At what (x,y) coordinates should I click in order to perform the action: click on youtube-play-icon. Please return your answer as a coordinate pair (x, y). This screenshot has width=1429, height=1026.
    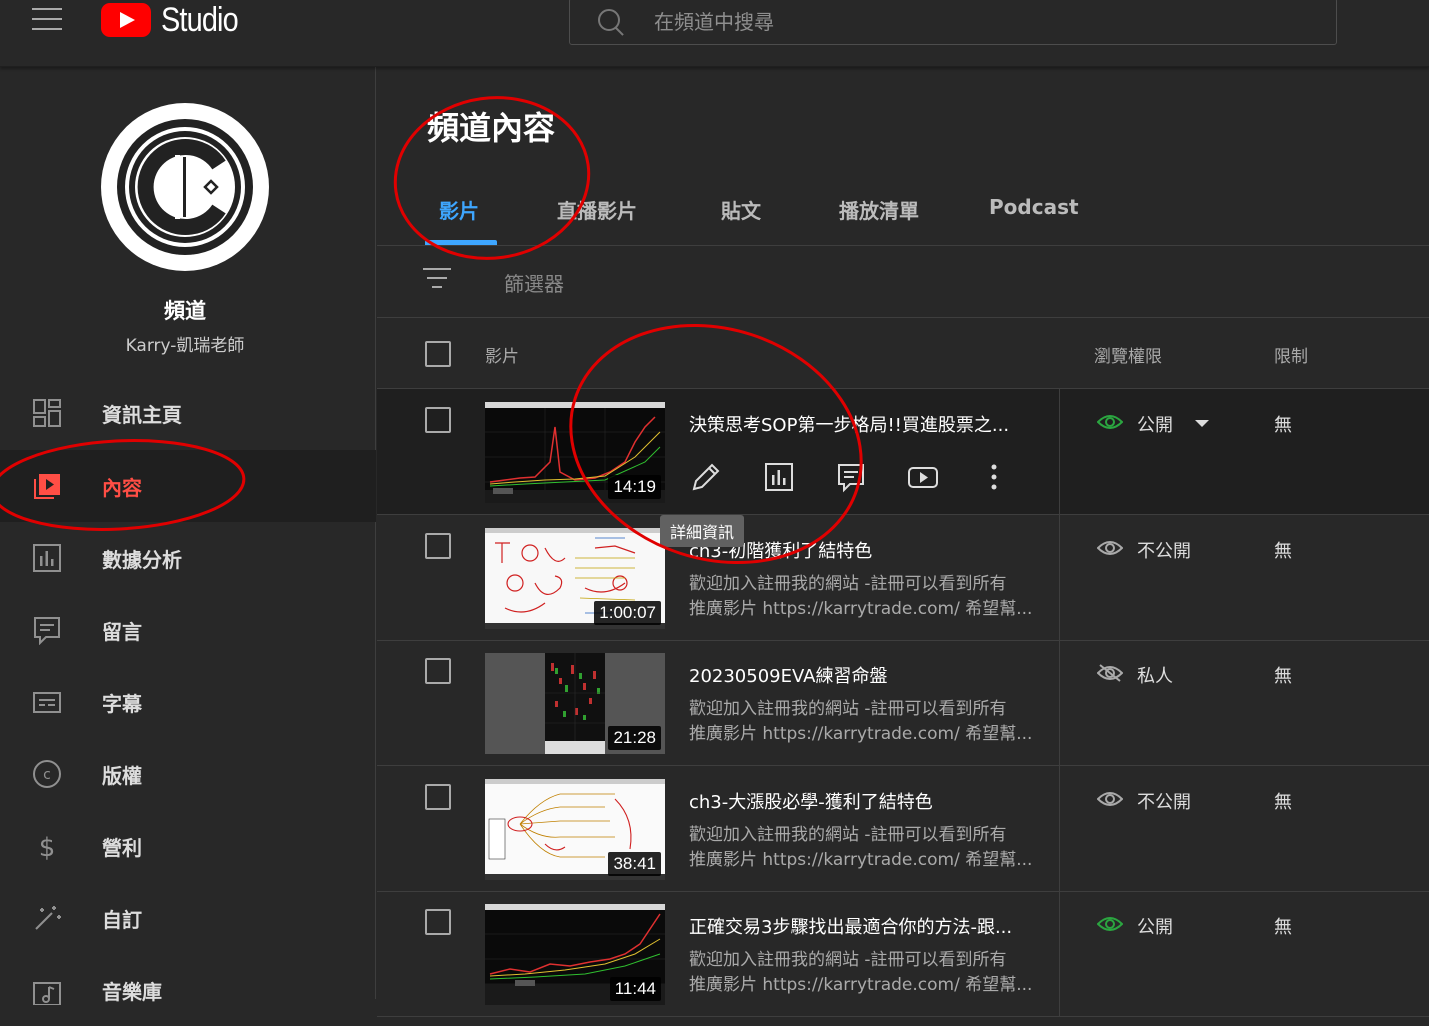
    Looking at the image, I should click on (126, 20).